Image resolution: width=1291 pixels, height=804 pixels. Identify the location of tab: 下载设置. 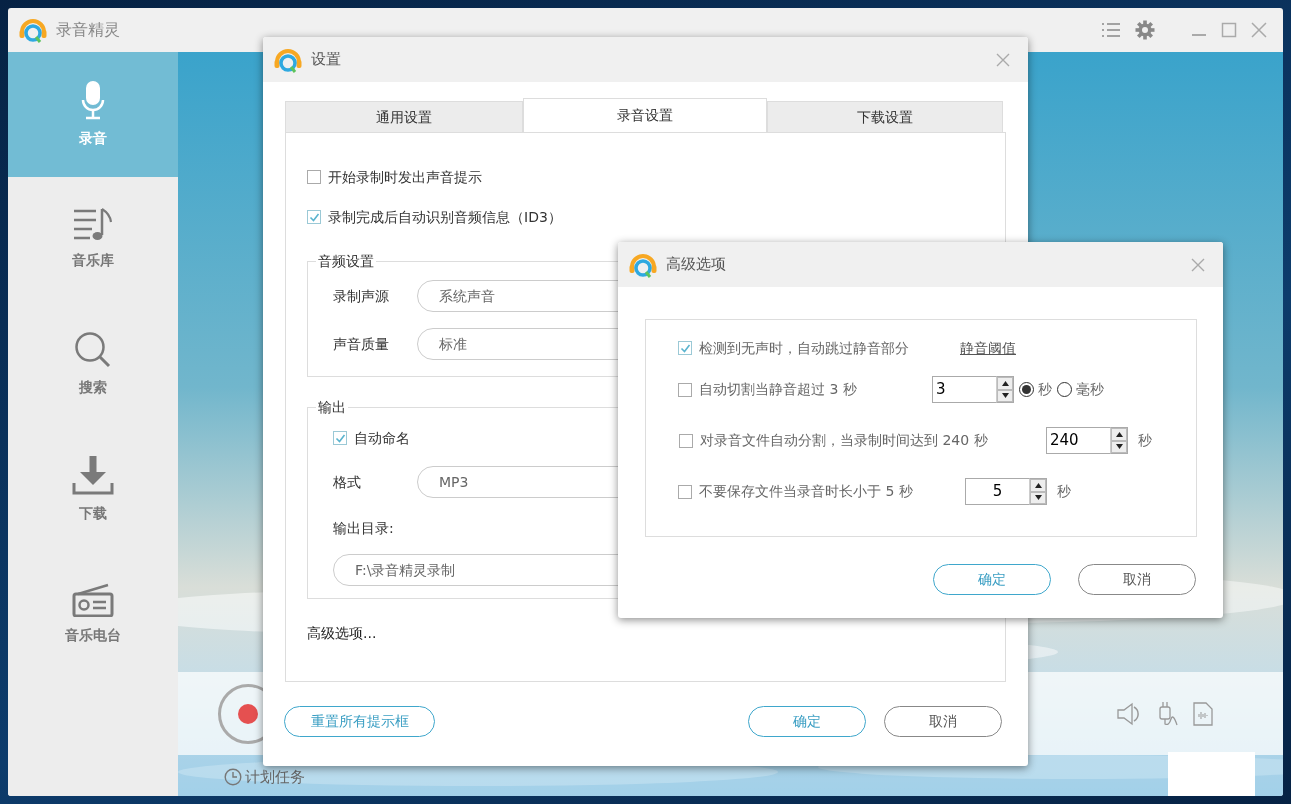
(885, 116).